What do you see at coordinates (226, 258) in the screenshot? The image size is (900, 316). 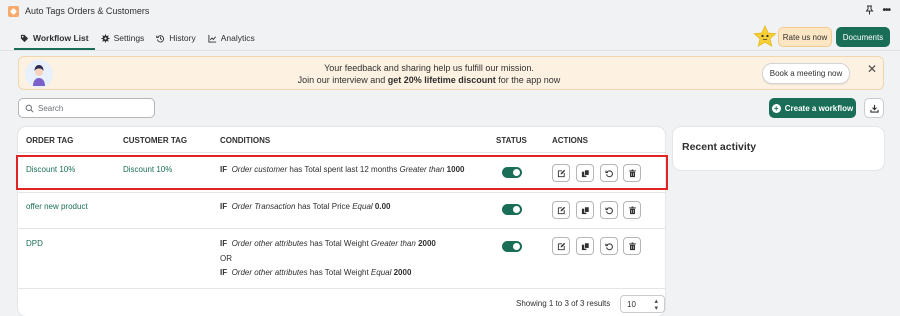 I see `condition-connector: OR` at bounding box center [226, 258].